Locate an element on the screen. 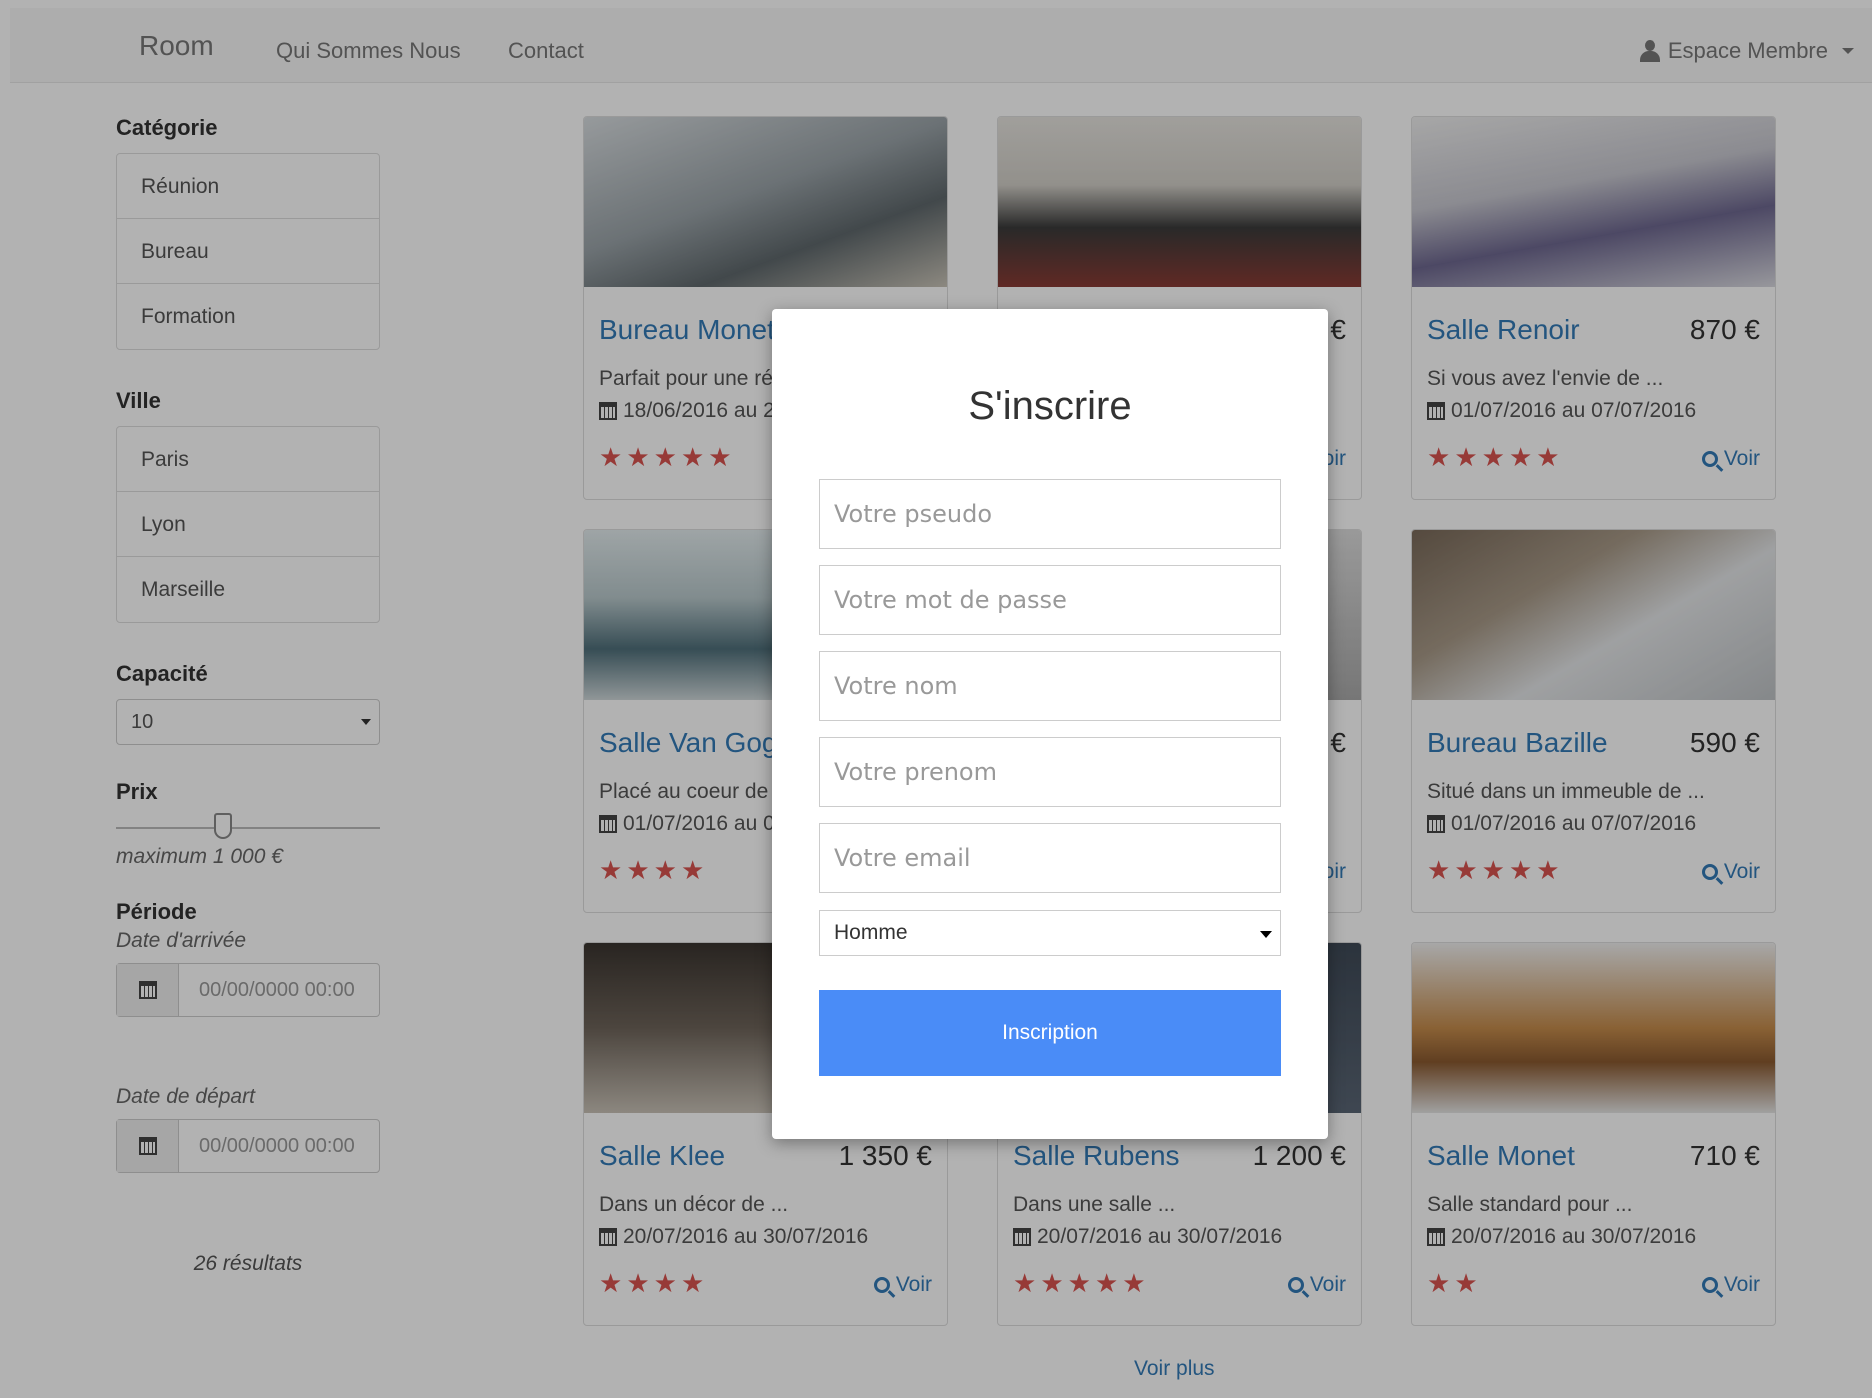 This screenshot has height=1398, width=1872. modal-title: S'inscrire is located at coordinates (1050, 406).